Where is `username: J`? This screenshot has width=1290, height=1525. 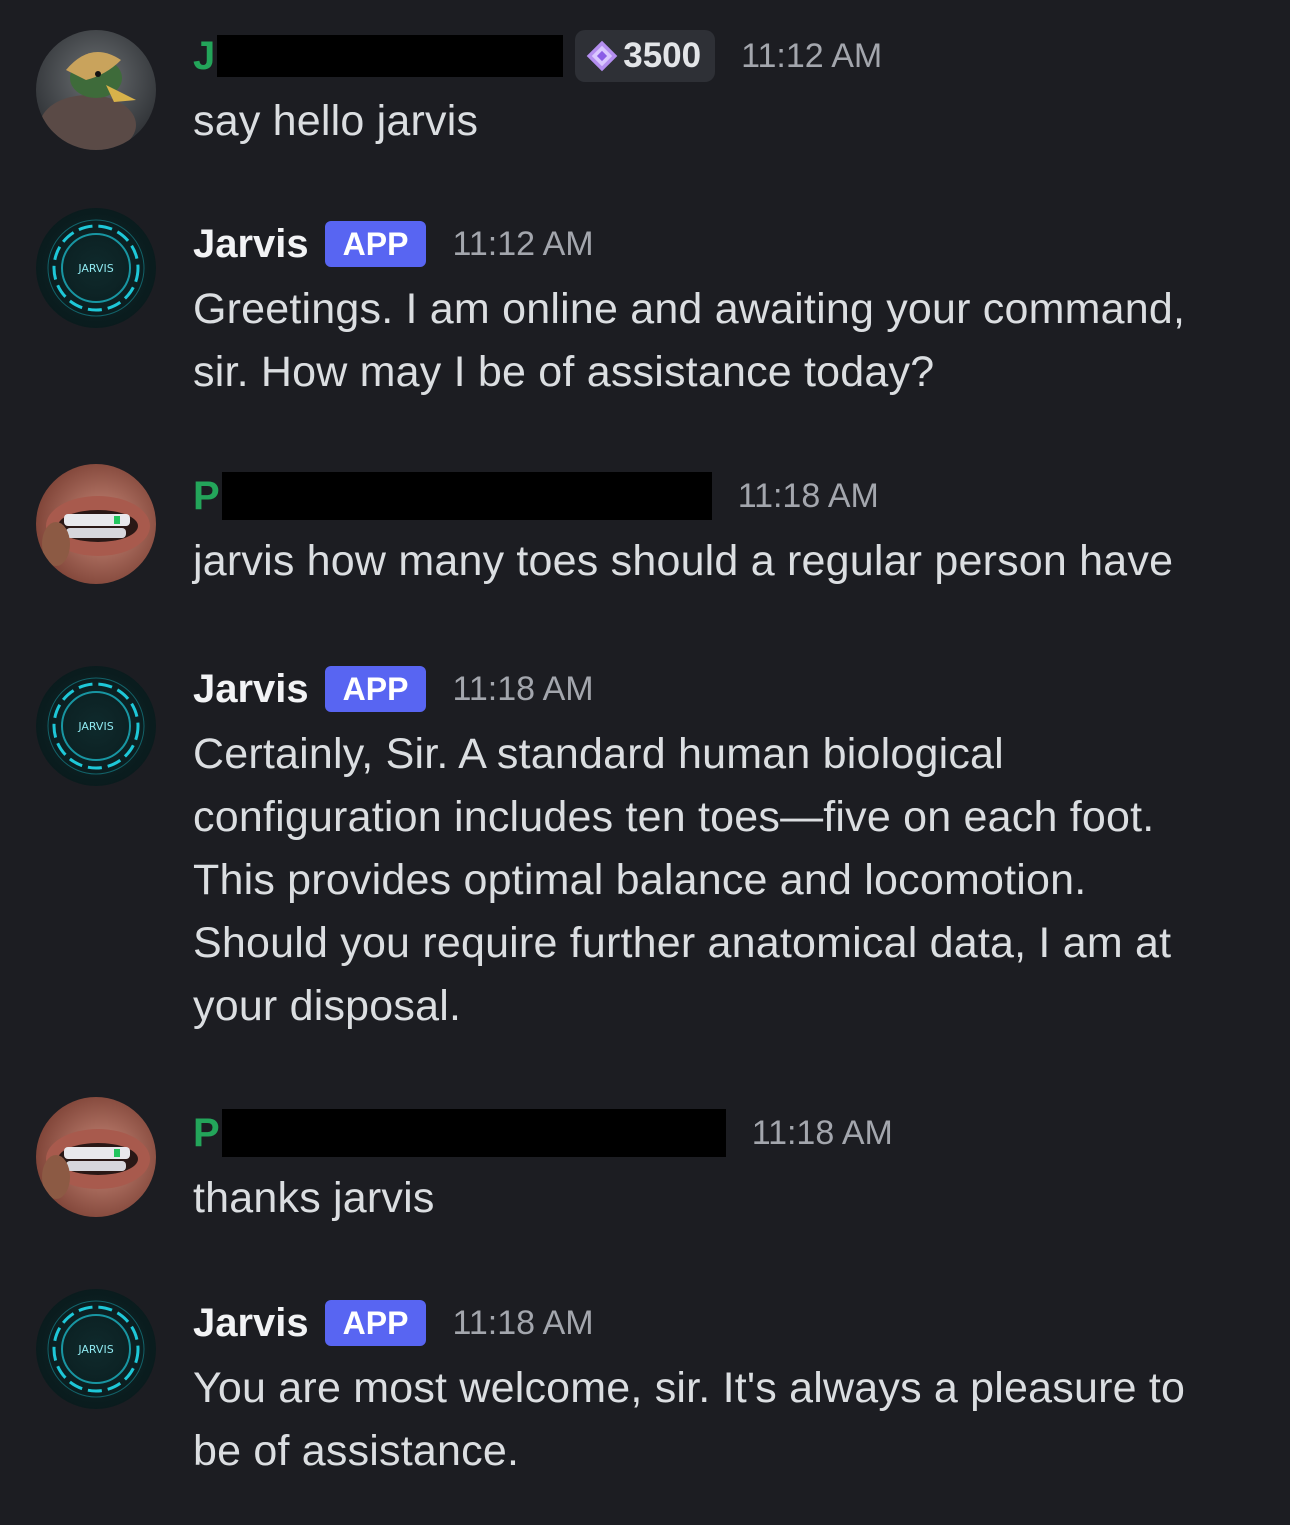
username: J is located at coordinates (204, 56).